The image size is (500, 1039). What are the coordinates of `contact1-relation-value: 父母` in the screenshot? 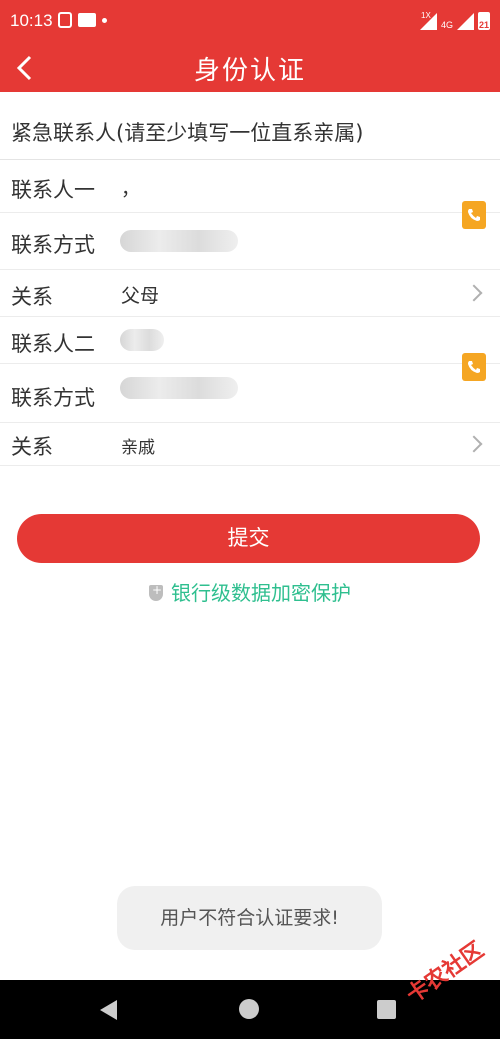 It's located at (140, 296).